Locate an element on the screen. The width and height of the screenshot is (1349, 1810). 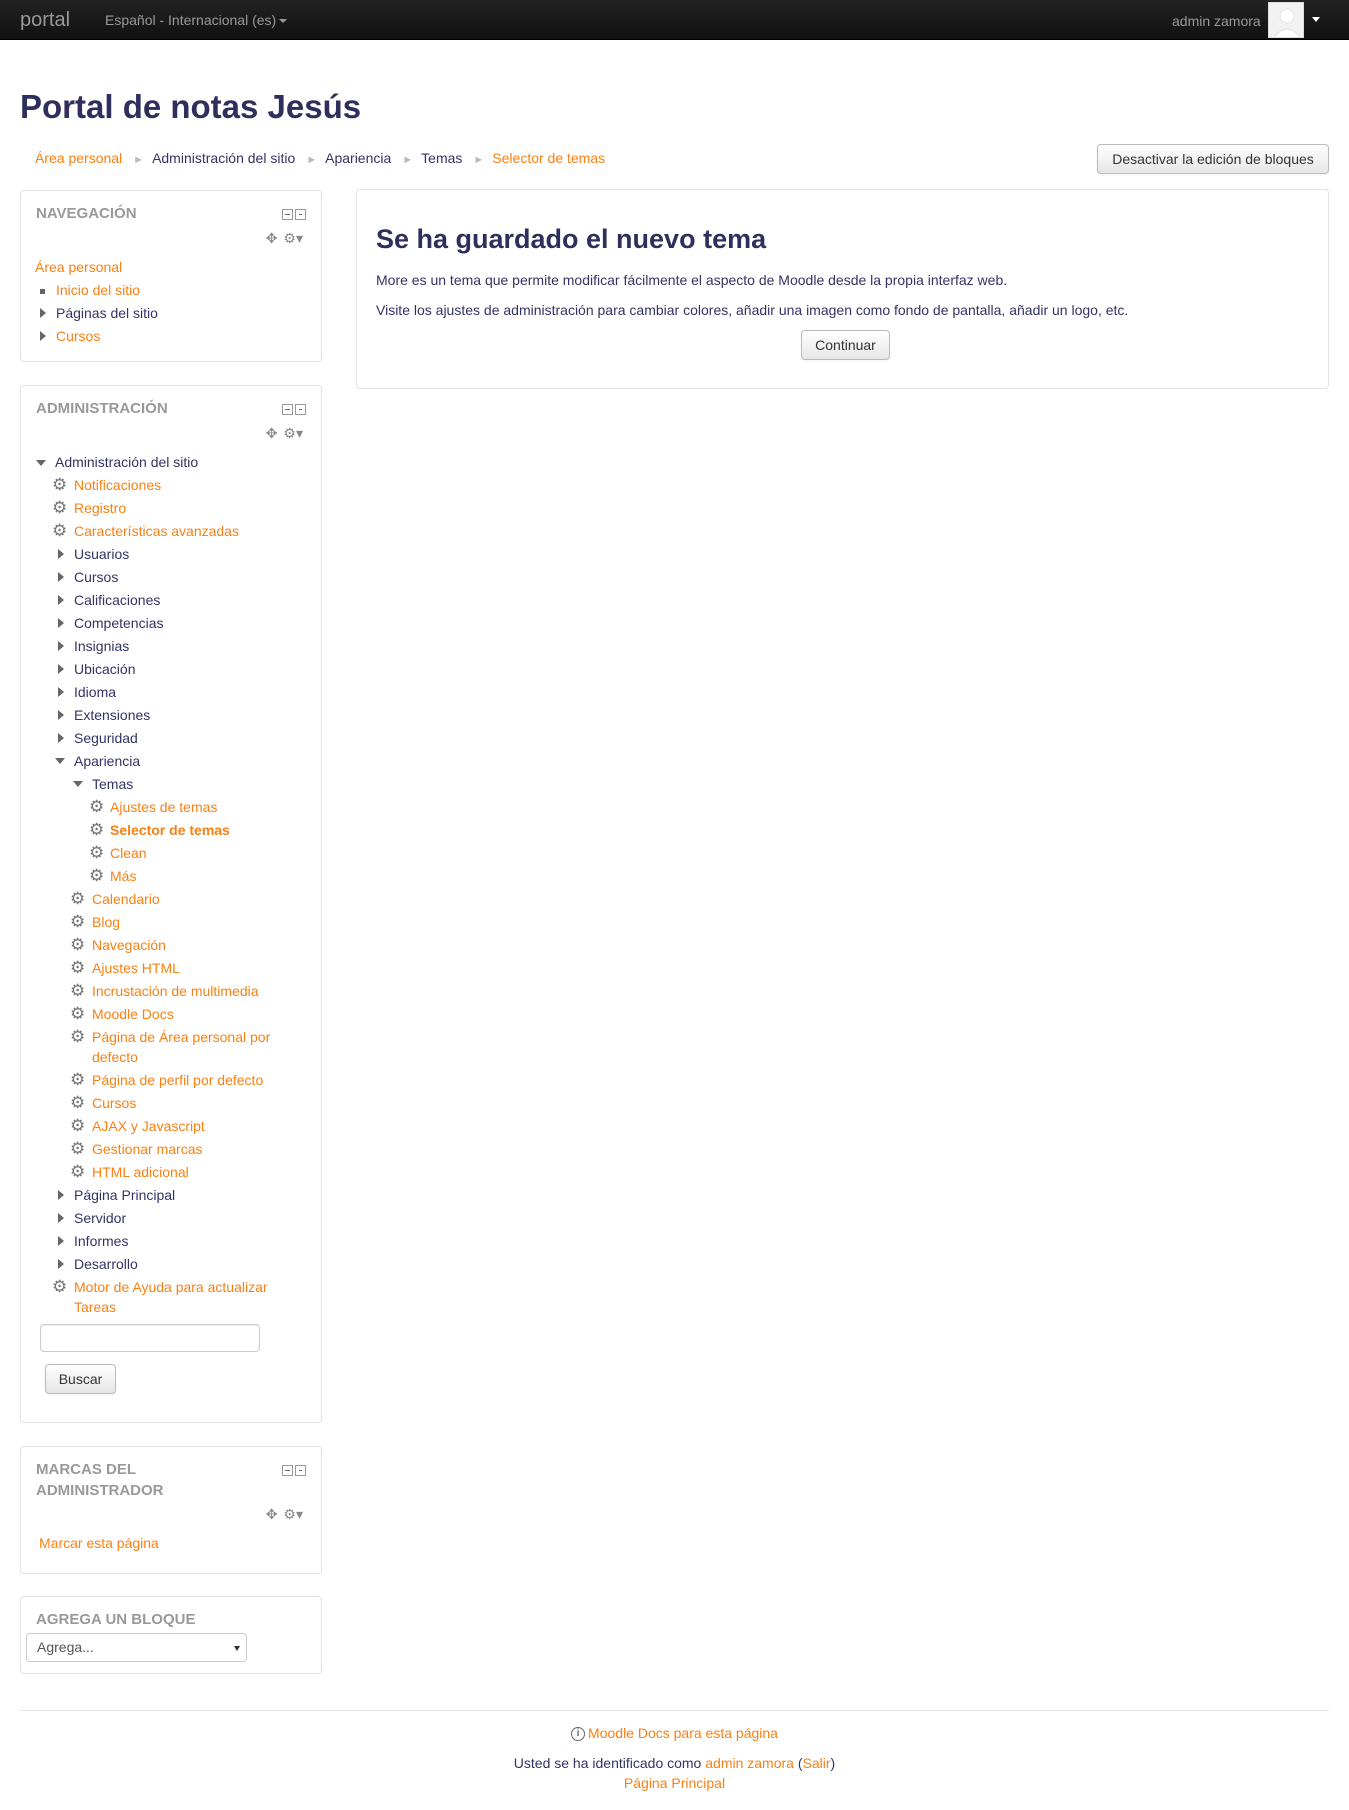
bookmark-page-link: Marcar esta página is located at coordinates (99, 1543).